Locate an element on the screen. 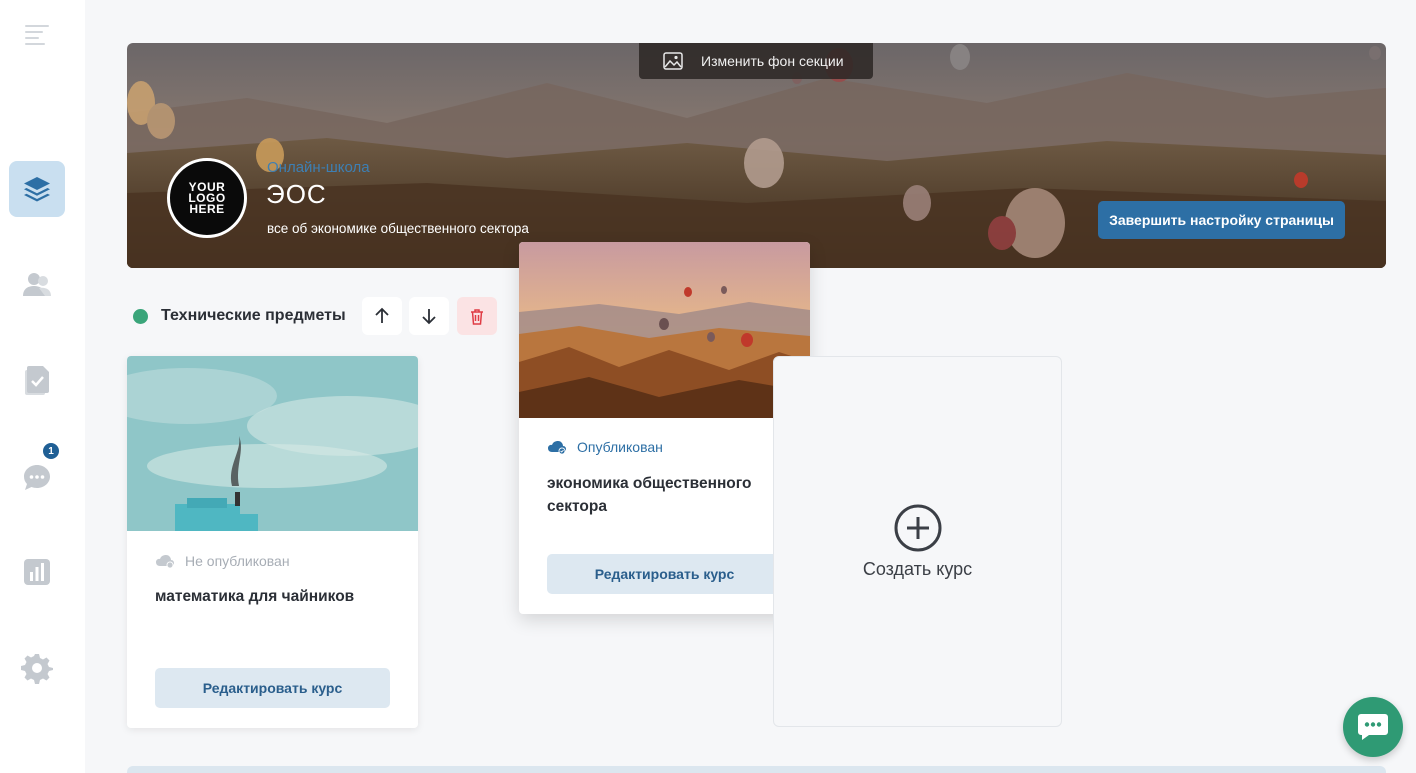 The height and width of the screenshot is (773, 1416). menu-icon is located at coordinates (37, 35).